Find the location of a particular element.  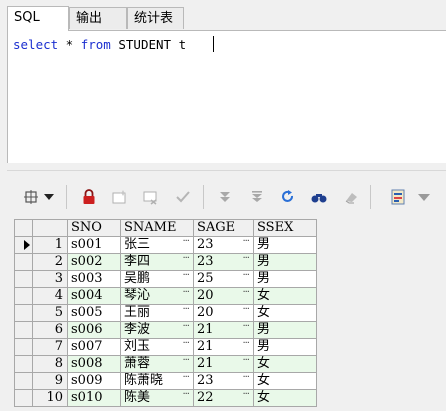

cell-sno: s010 is located at coordinates (94, 398).